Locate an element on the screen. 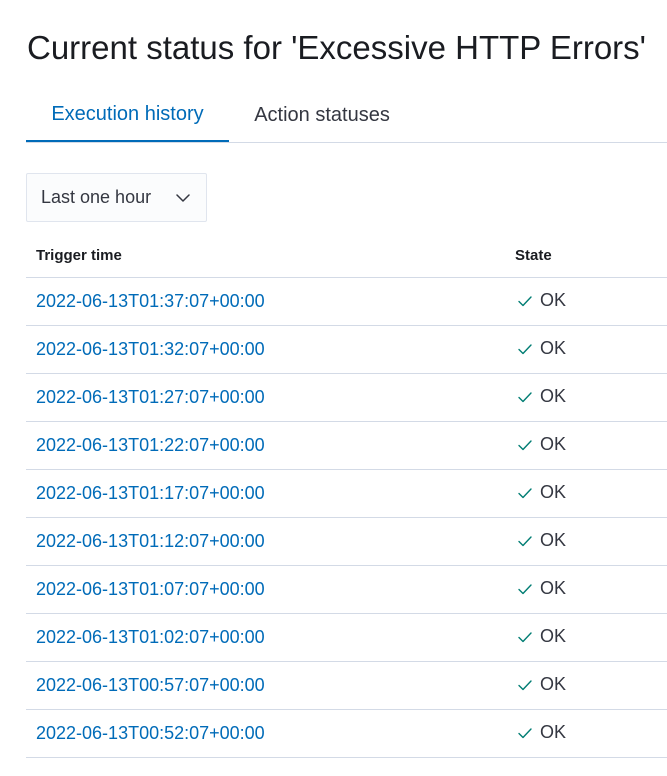 The image size is (667, 776). table-row: 2022-06-13T01:22:07+00:00 OK is located at coordinates (346, 446).